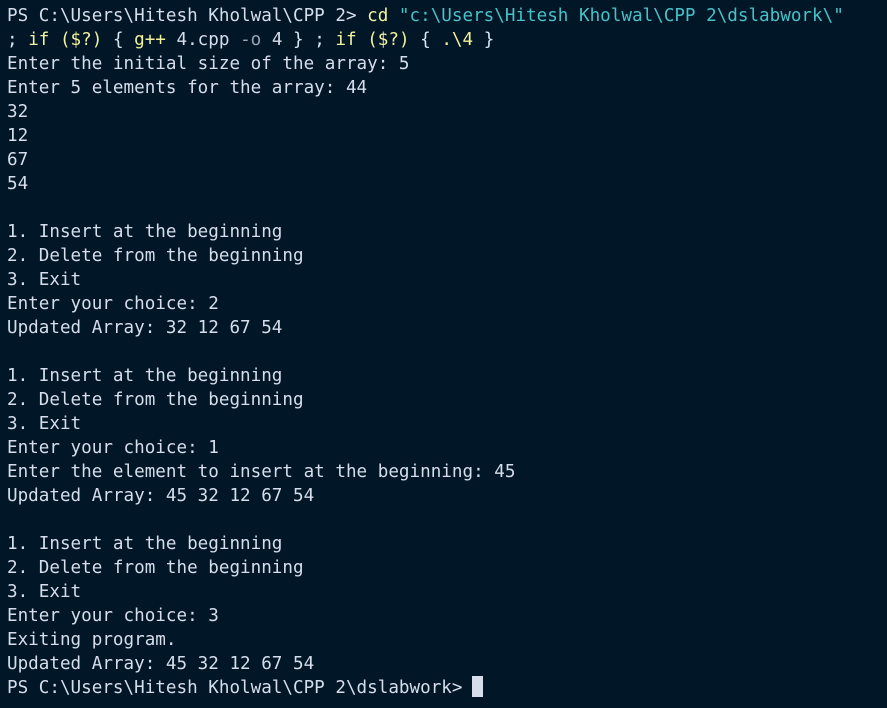 The width and height of the screenshot is (887, 708). Describe the element at coordinates (150, 40) in the screenshot. I see `compiler-command: g++` at that location.